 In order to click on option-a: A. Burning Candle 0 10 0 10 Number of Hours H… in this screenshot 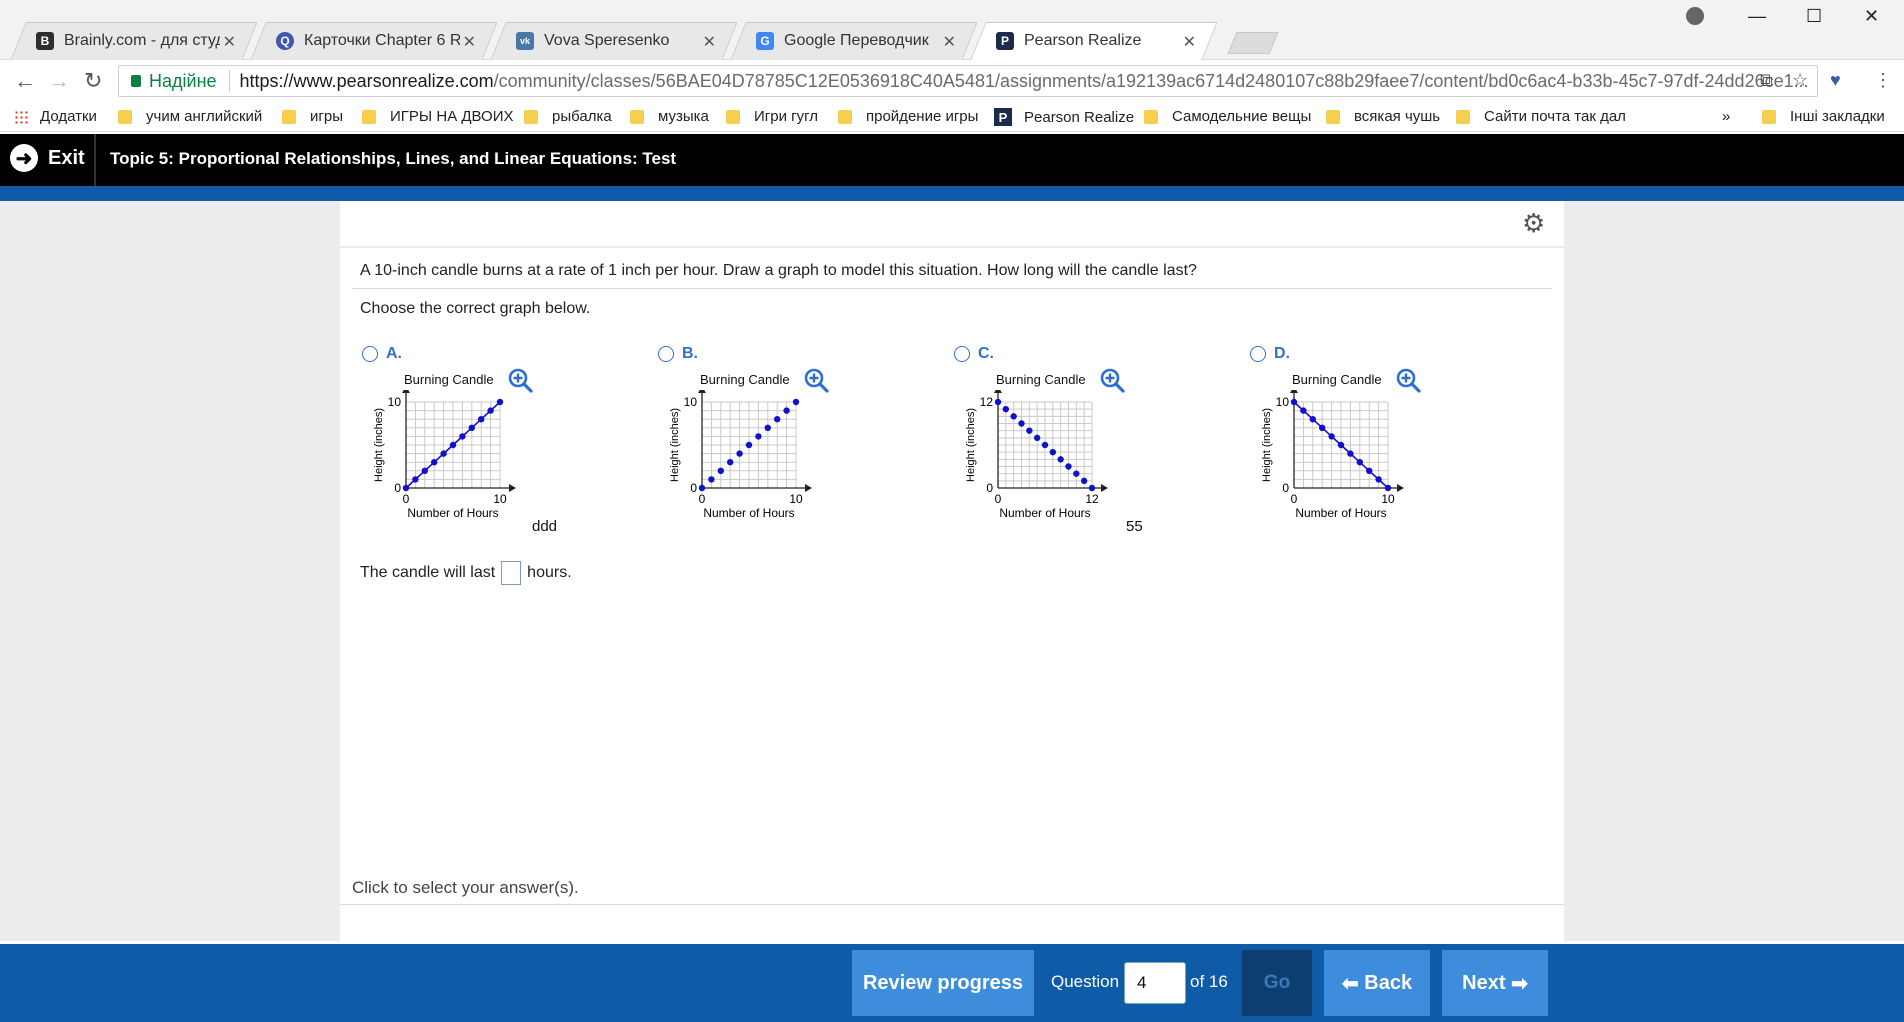, I will do `click(472, 440)`.